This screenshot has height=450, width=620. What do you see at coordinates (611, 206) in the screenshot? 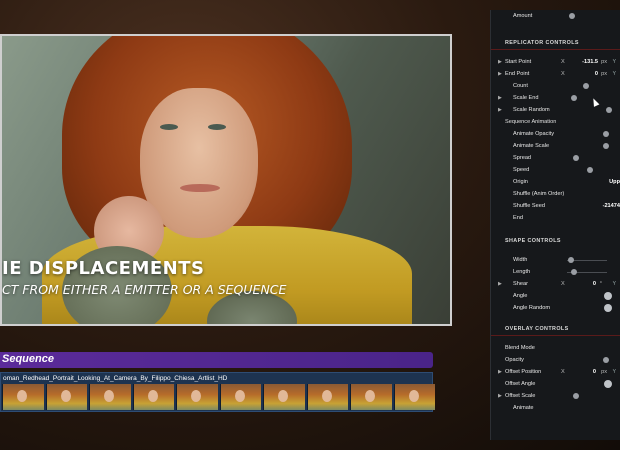
I see `shuffle-seed-value: -21474` at bounding box center [611, 206].